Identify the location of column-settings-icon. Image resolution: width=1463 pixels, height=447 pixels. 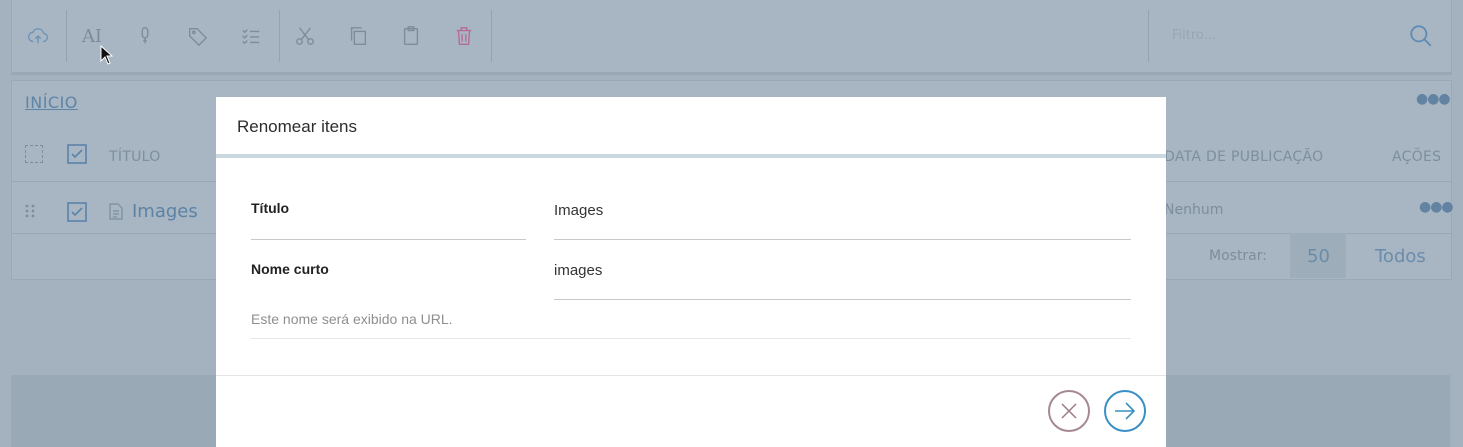
(34, 154).